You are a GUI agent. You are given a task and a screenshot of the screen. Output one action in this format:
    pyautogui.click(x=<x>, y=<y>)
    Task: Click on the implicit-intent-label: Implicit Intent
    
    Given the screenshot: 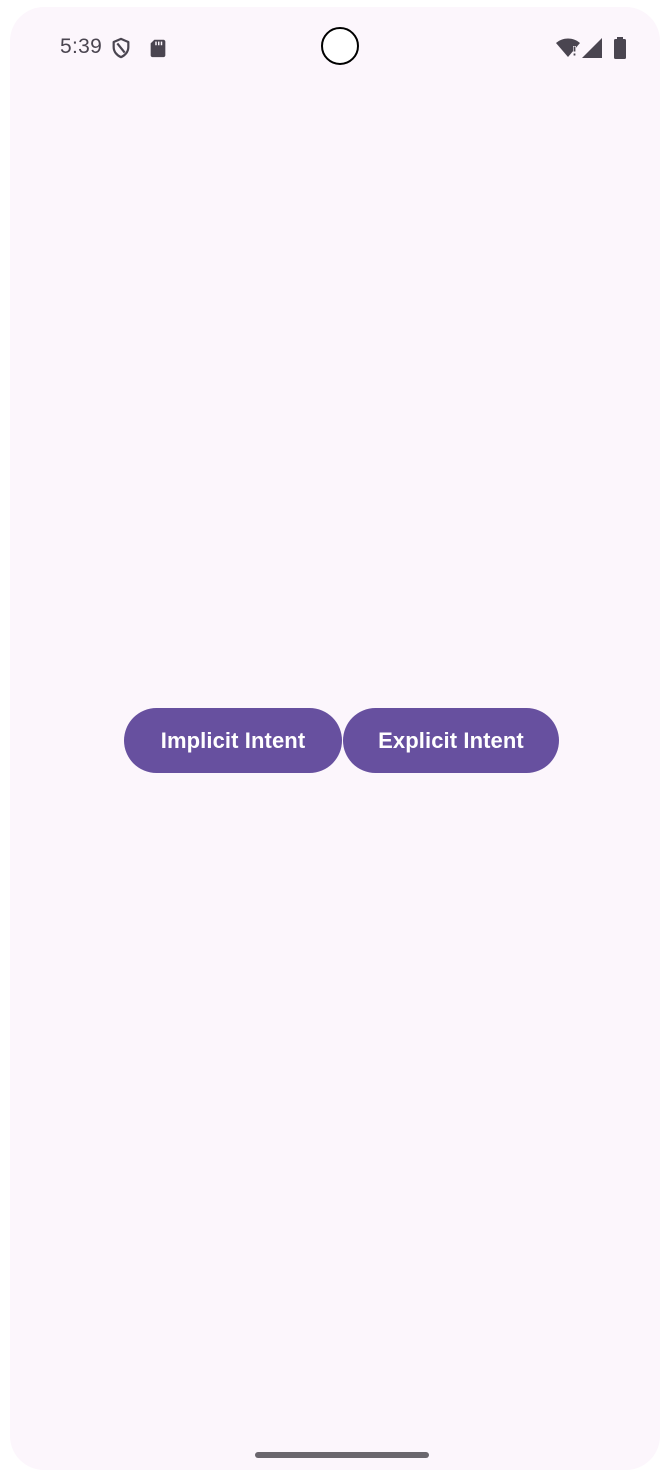 What is the action you would take?
    pyautogui.click(x=233, y=740)
    